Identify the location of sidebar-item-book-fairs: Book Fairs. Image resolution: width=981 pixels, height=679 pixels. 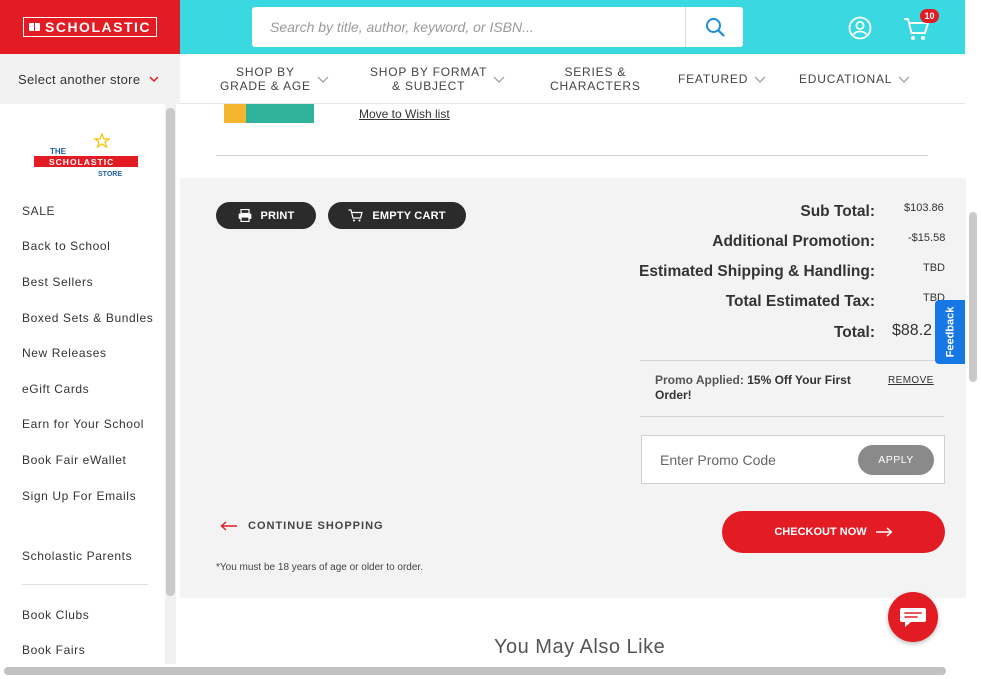
(53, 650).